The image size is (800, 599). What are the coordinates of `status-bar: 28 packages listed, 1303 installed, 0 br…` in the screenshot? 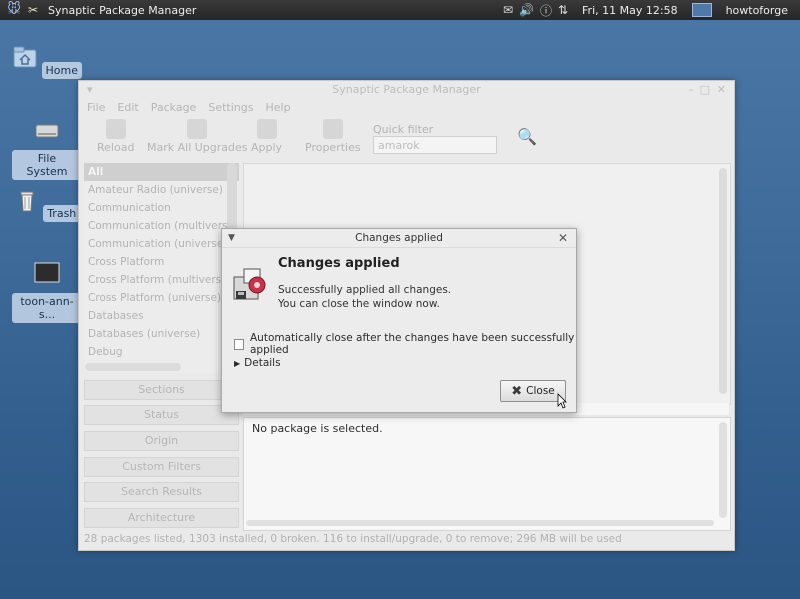 It's located at (353, 539).